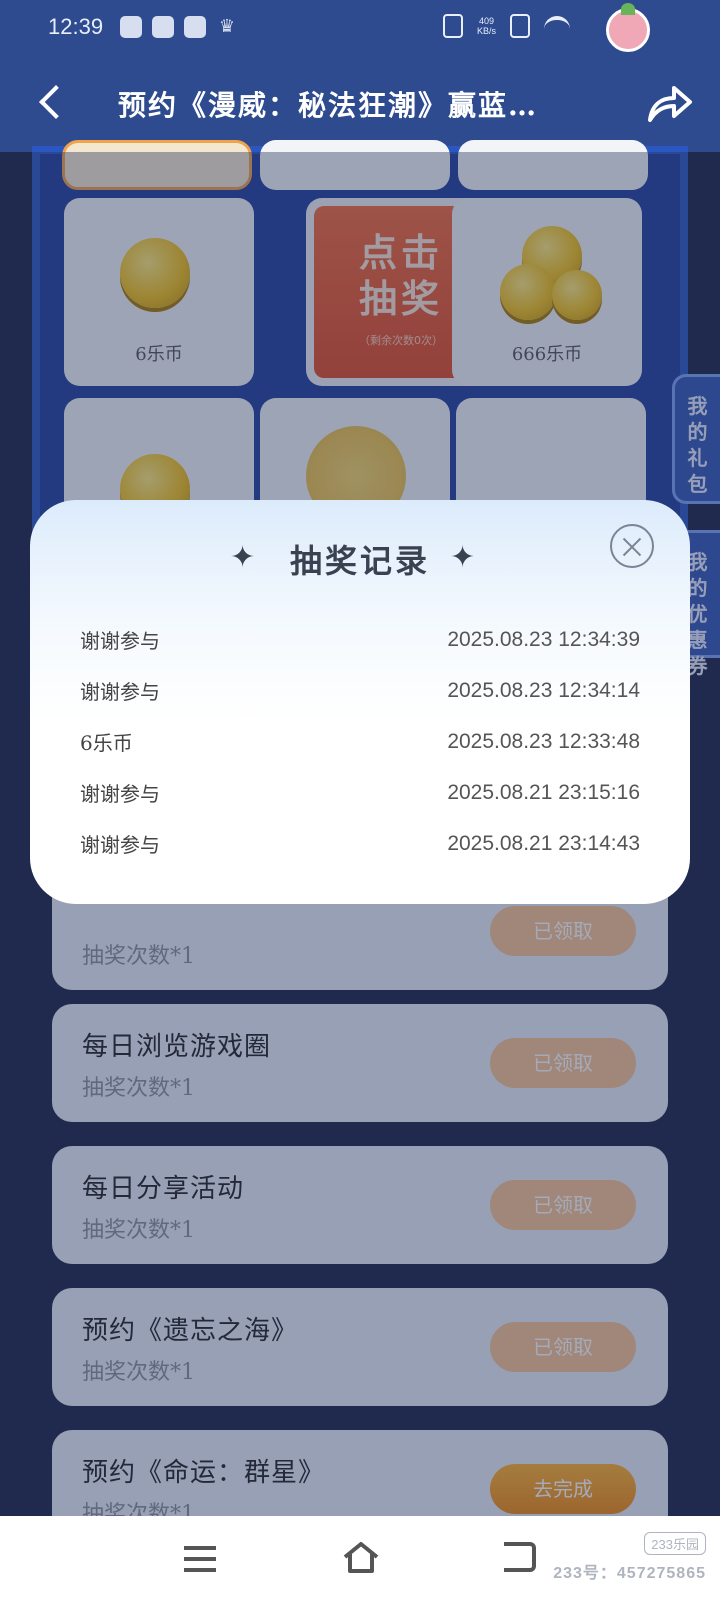 This screenshot has width=720, height=1600. Describe the element at coordinates (360, 792) in the screenshot. I see `record-row: 谢谢参与 2025.08.21 23:15:16` at that location.